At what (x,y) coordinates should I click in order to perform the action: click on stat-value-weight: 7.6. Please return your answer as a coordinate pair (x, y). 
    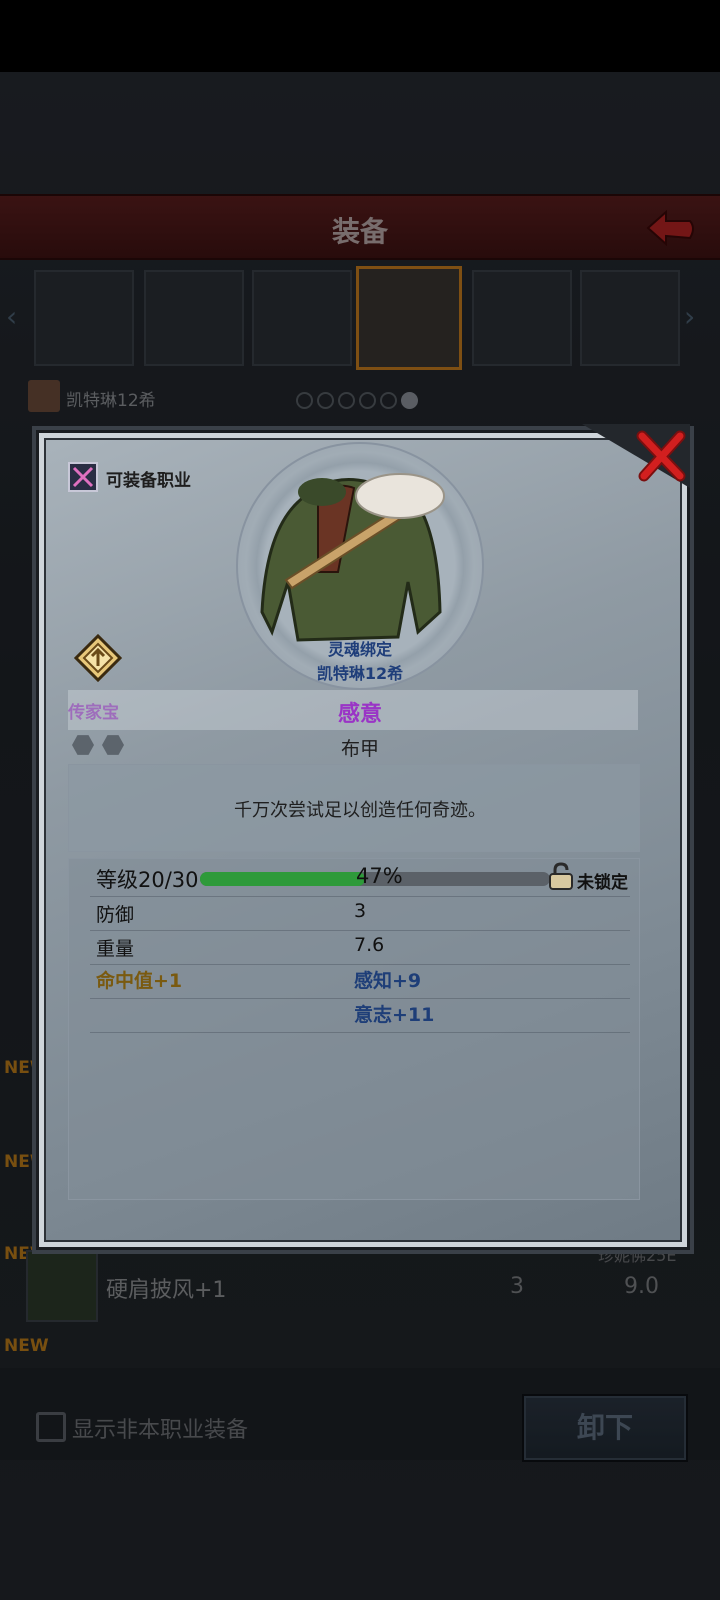
    Looking at the image, I should click on (369, 945).